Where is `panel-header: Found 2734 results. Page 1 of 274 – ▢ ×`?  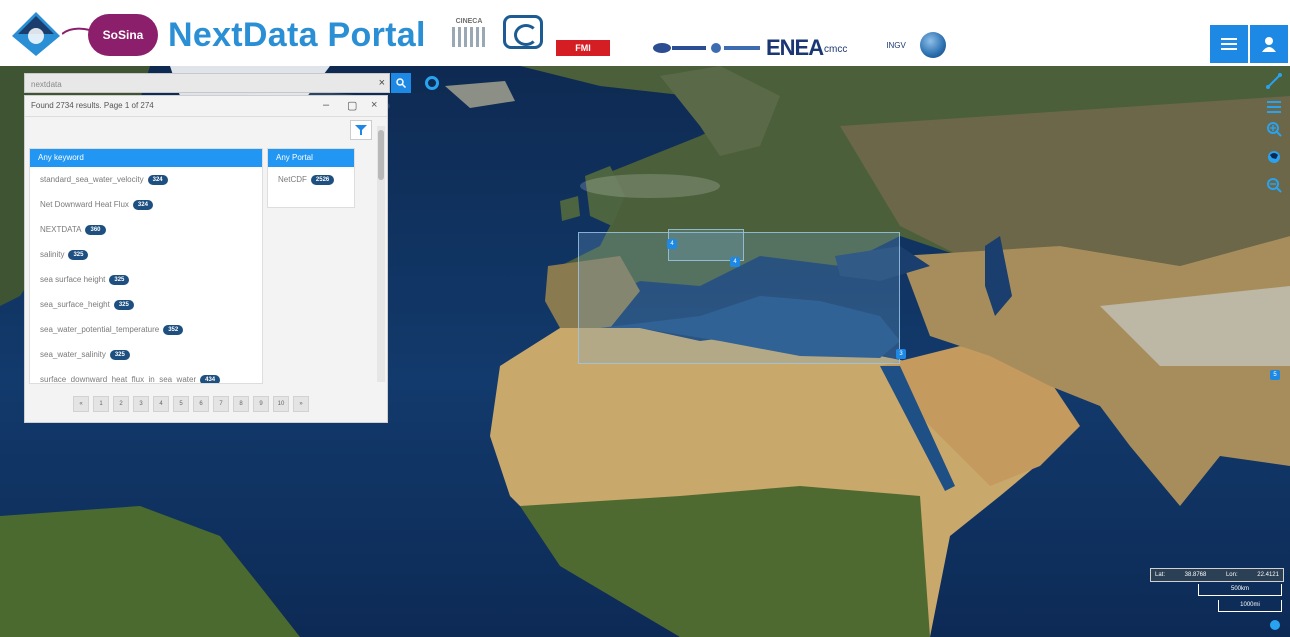 panel-header: Found 2734 results. Page 1 of 274 – ▢ × is located at coordinates (206, 106).